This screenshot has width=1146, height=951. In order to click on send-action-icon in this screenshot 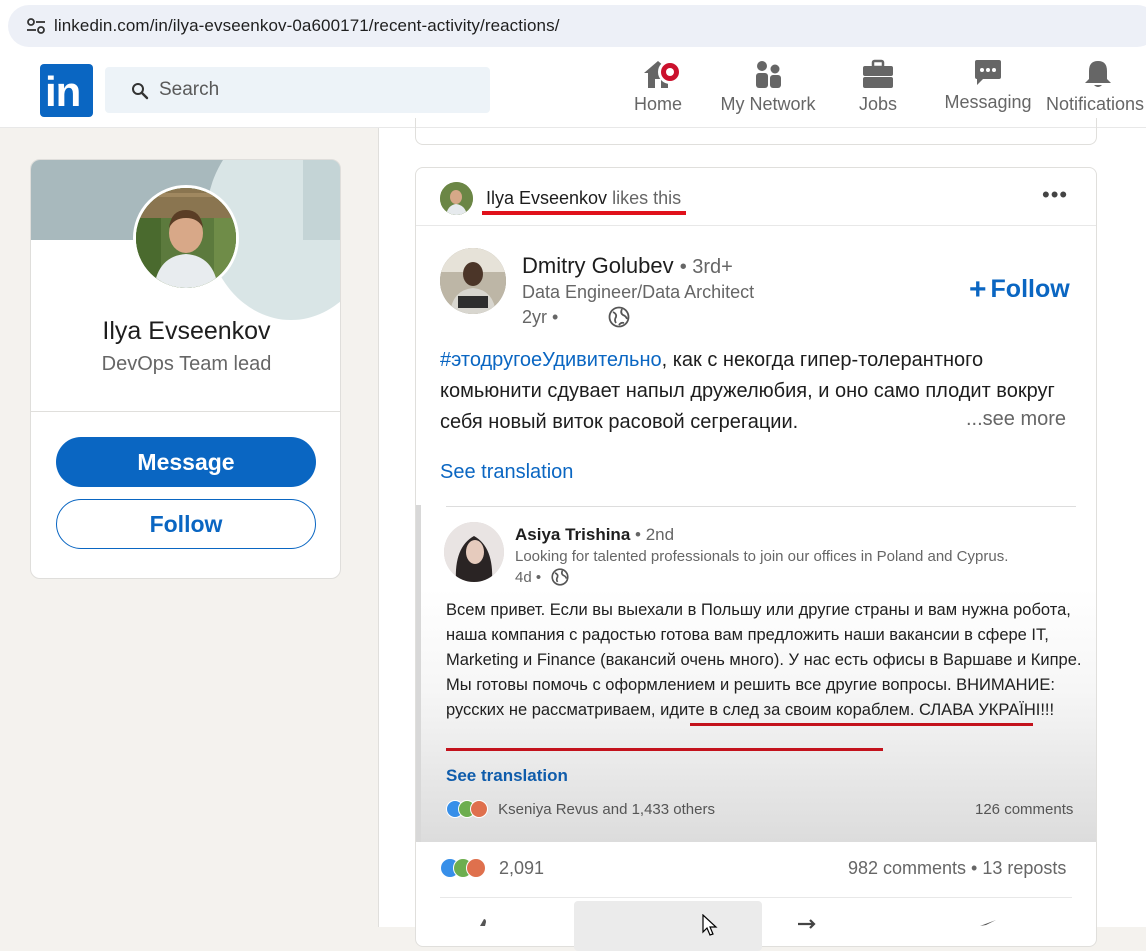, I will do `click(988, 928)`.